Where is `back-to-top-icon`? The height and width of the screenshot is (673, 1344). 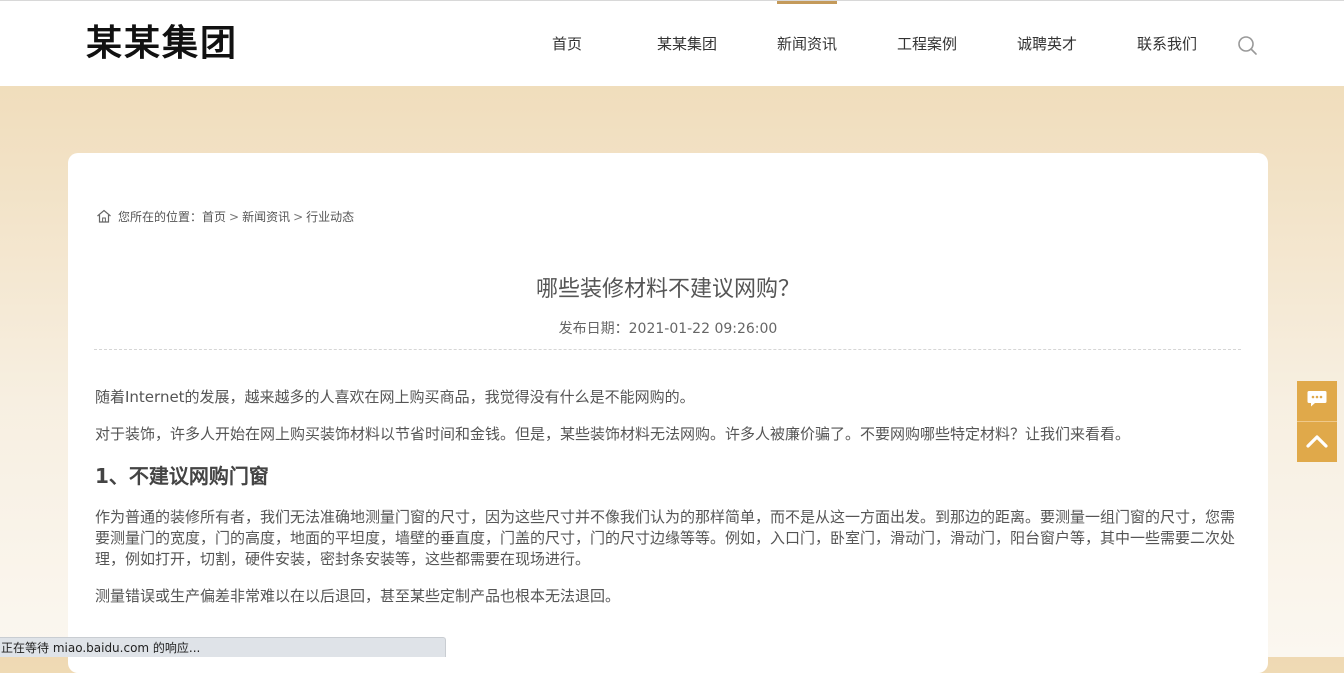 back-to-top-icon is located at coordinates (1317, 442).